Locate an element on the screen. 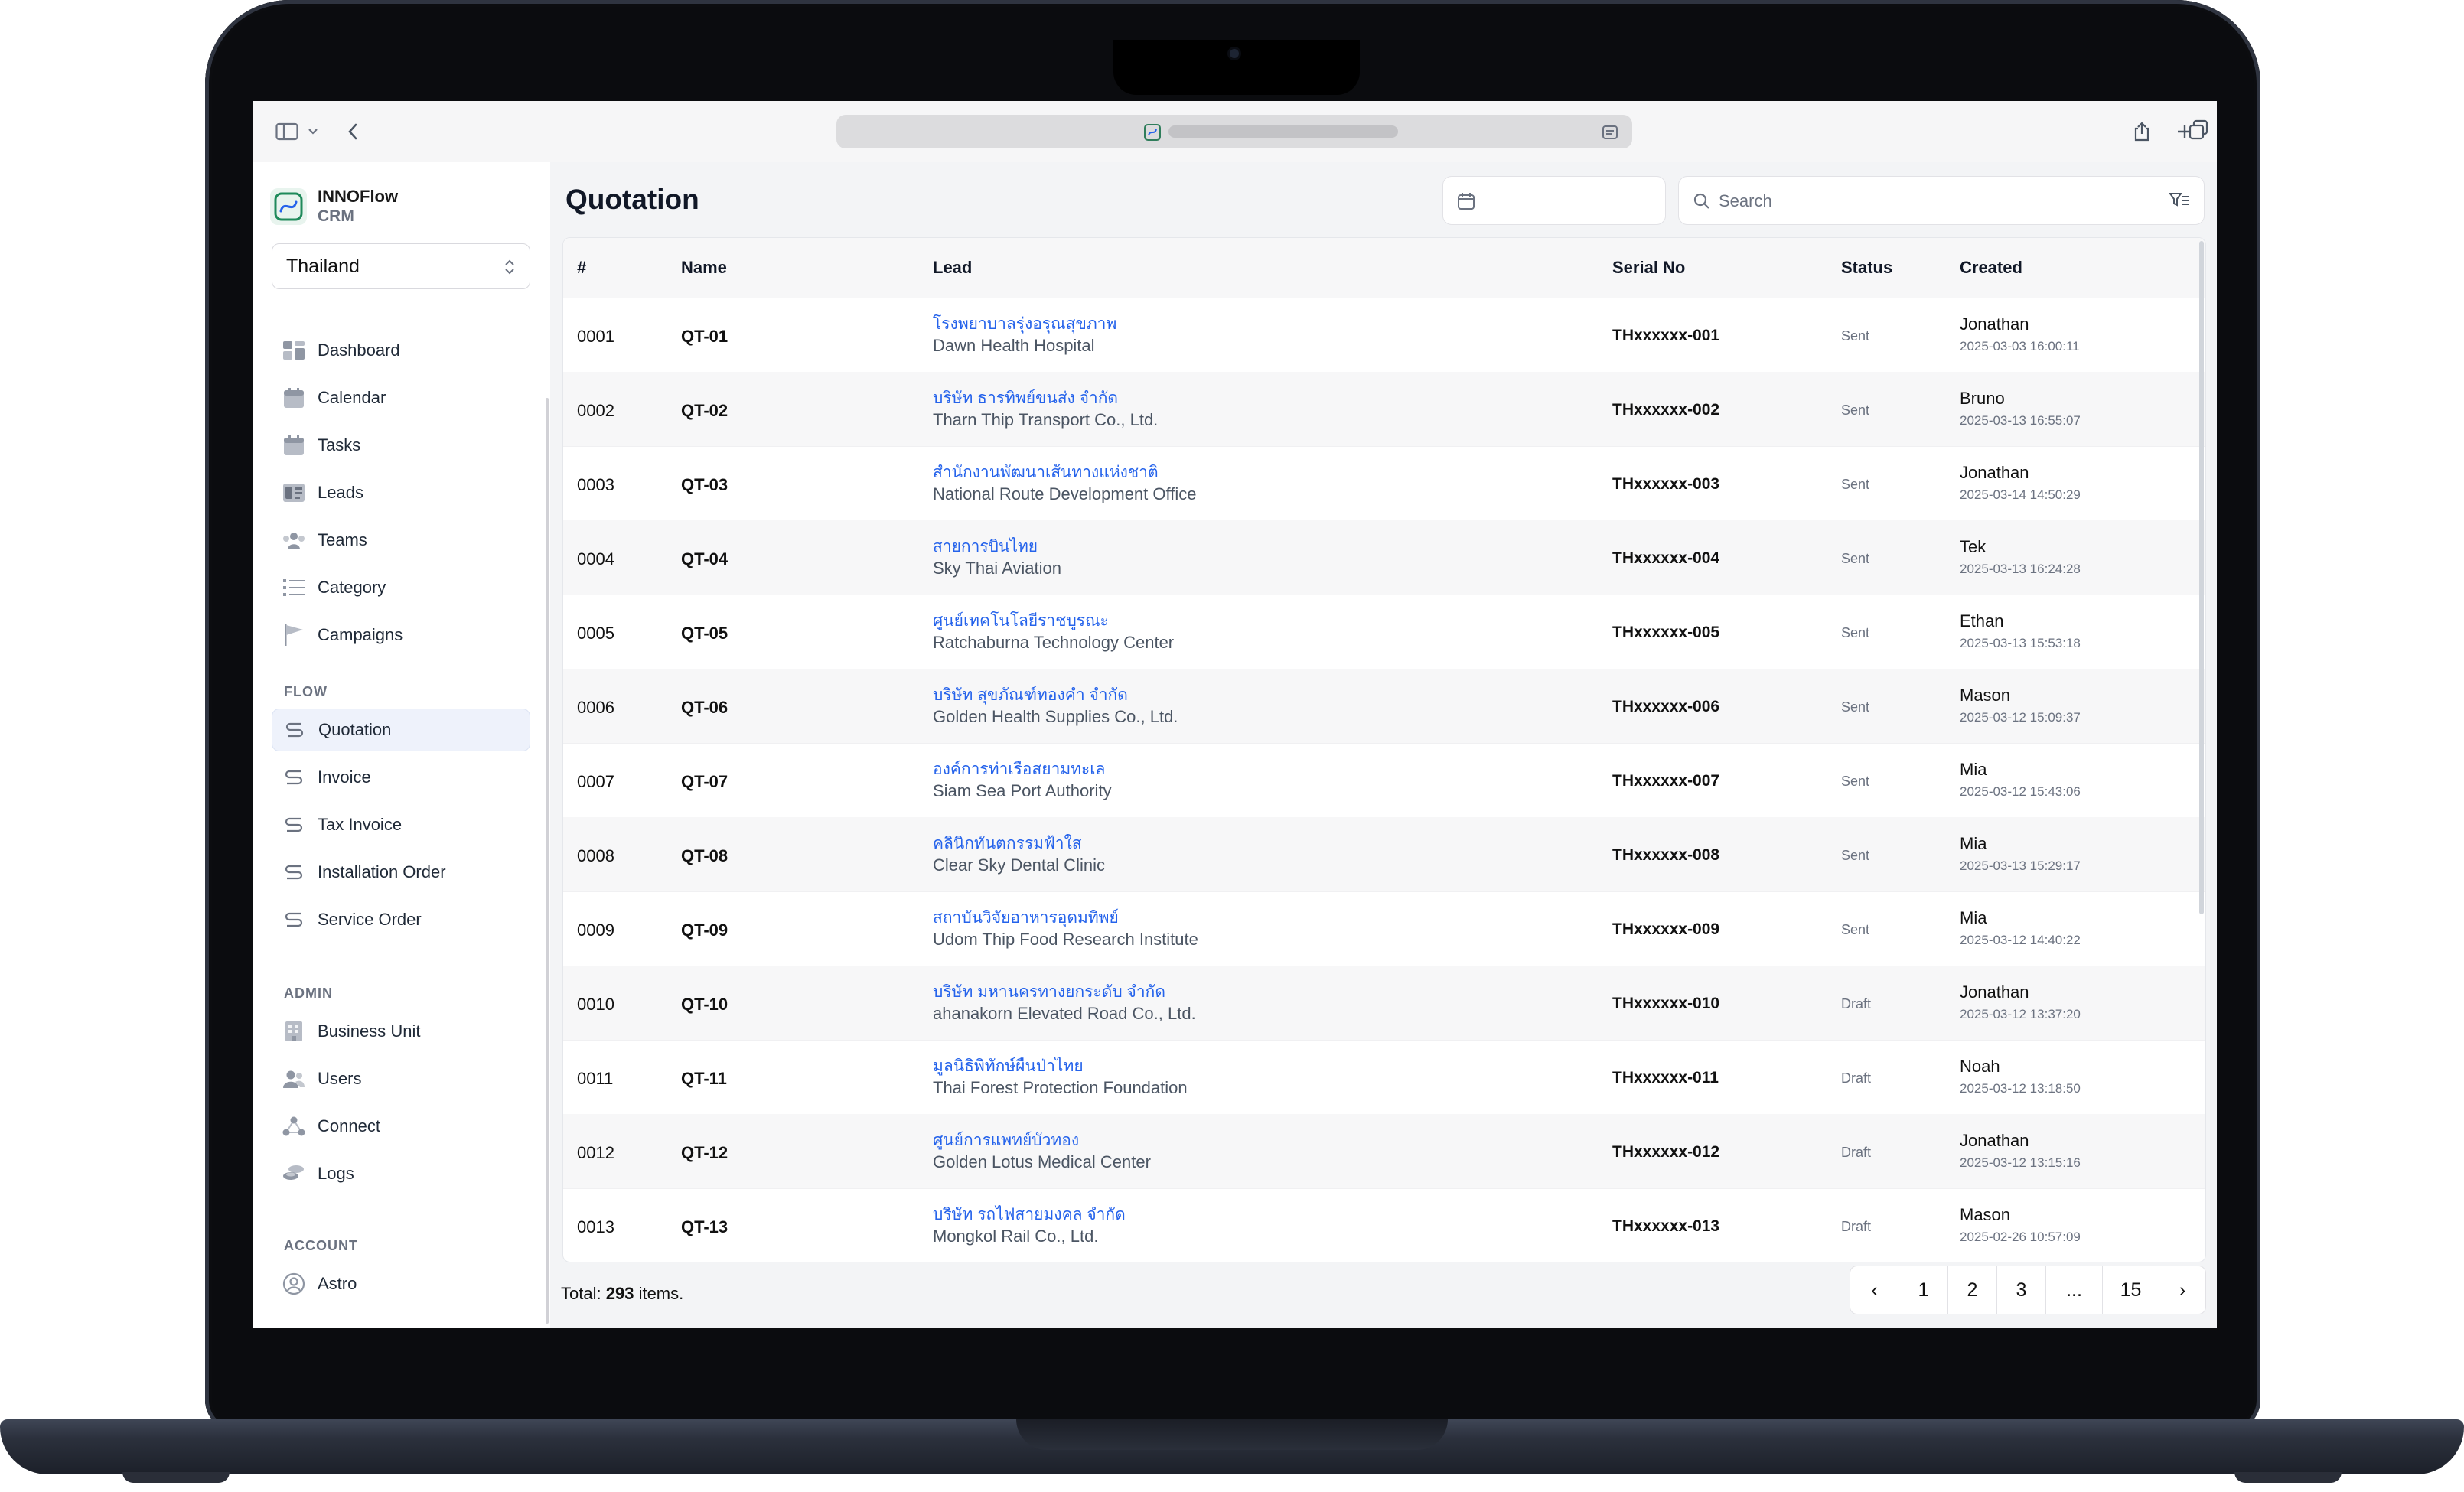 This screenshot has width=2464, height=1492. sidebar-item-dashboard: Dashboard is located at coordinates (401, 350).